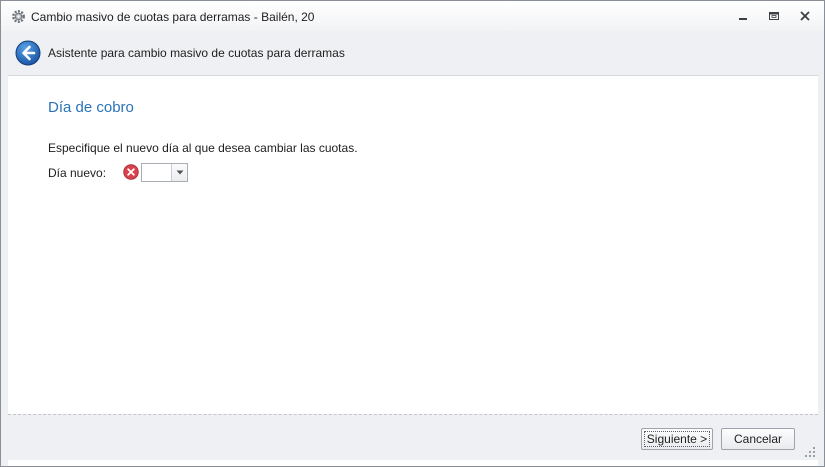  I want to click on dia-nuevo-label: Día nuevo:, so click(77, 173).